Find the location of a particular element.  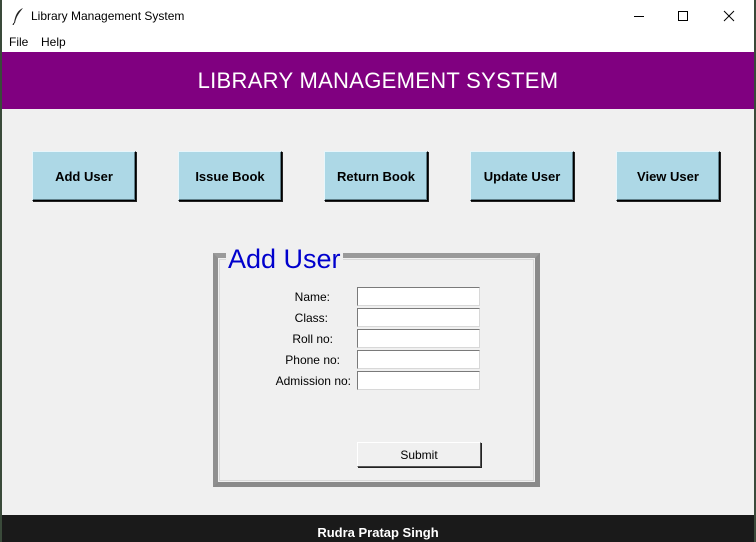

roll-no-label: Roll no: is located at coordinates (312, 339).